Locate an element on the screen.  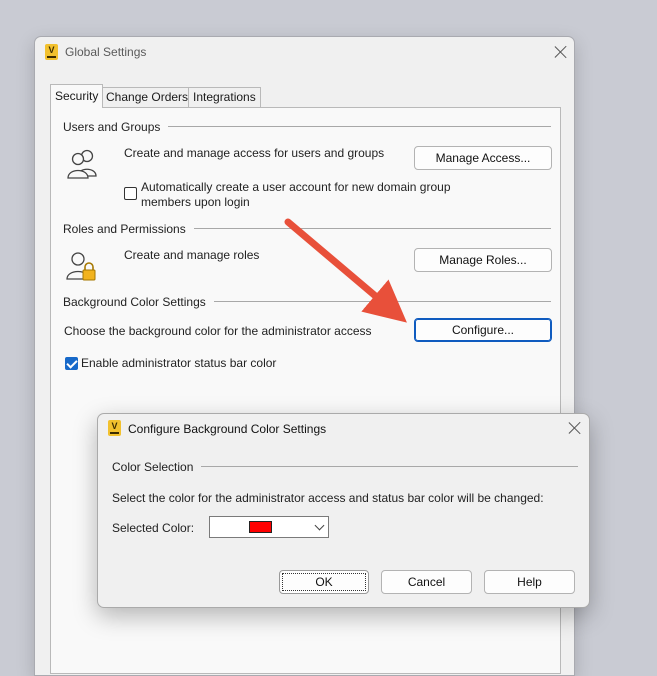
ok-button: OK is located at coordinates (324, 582).